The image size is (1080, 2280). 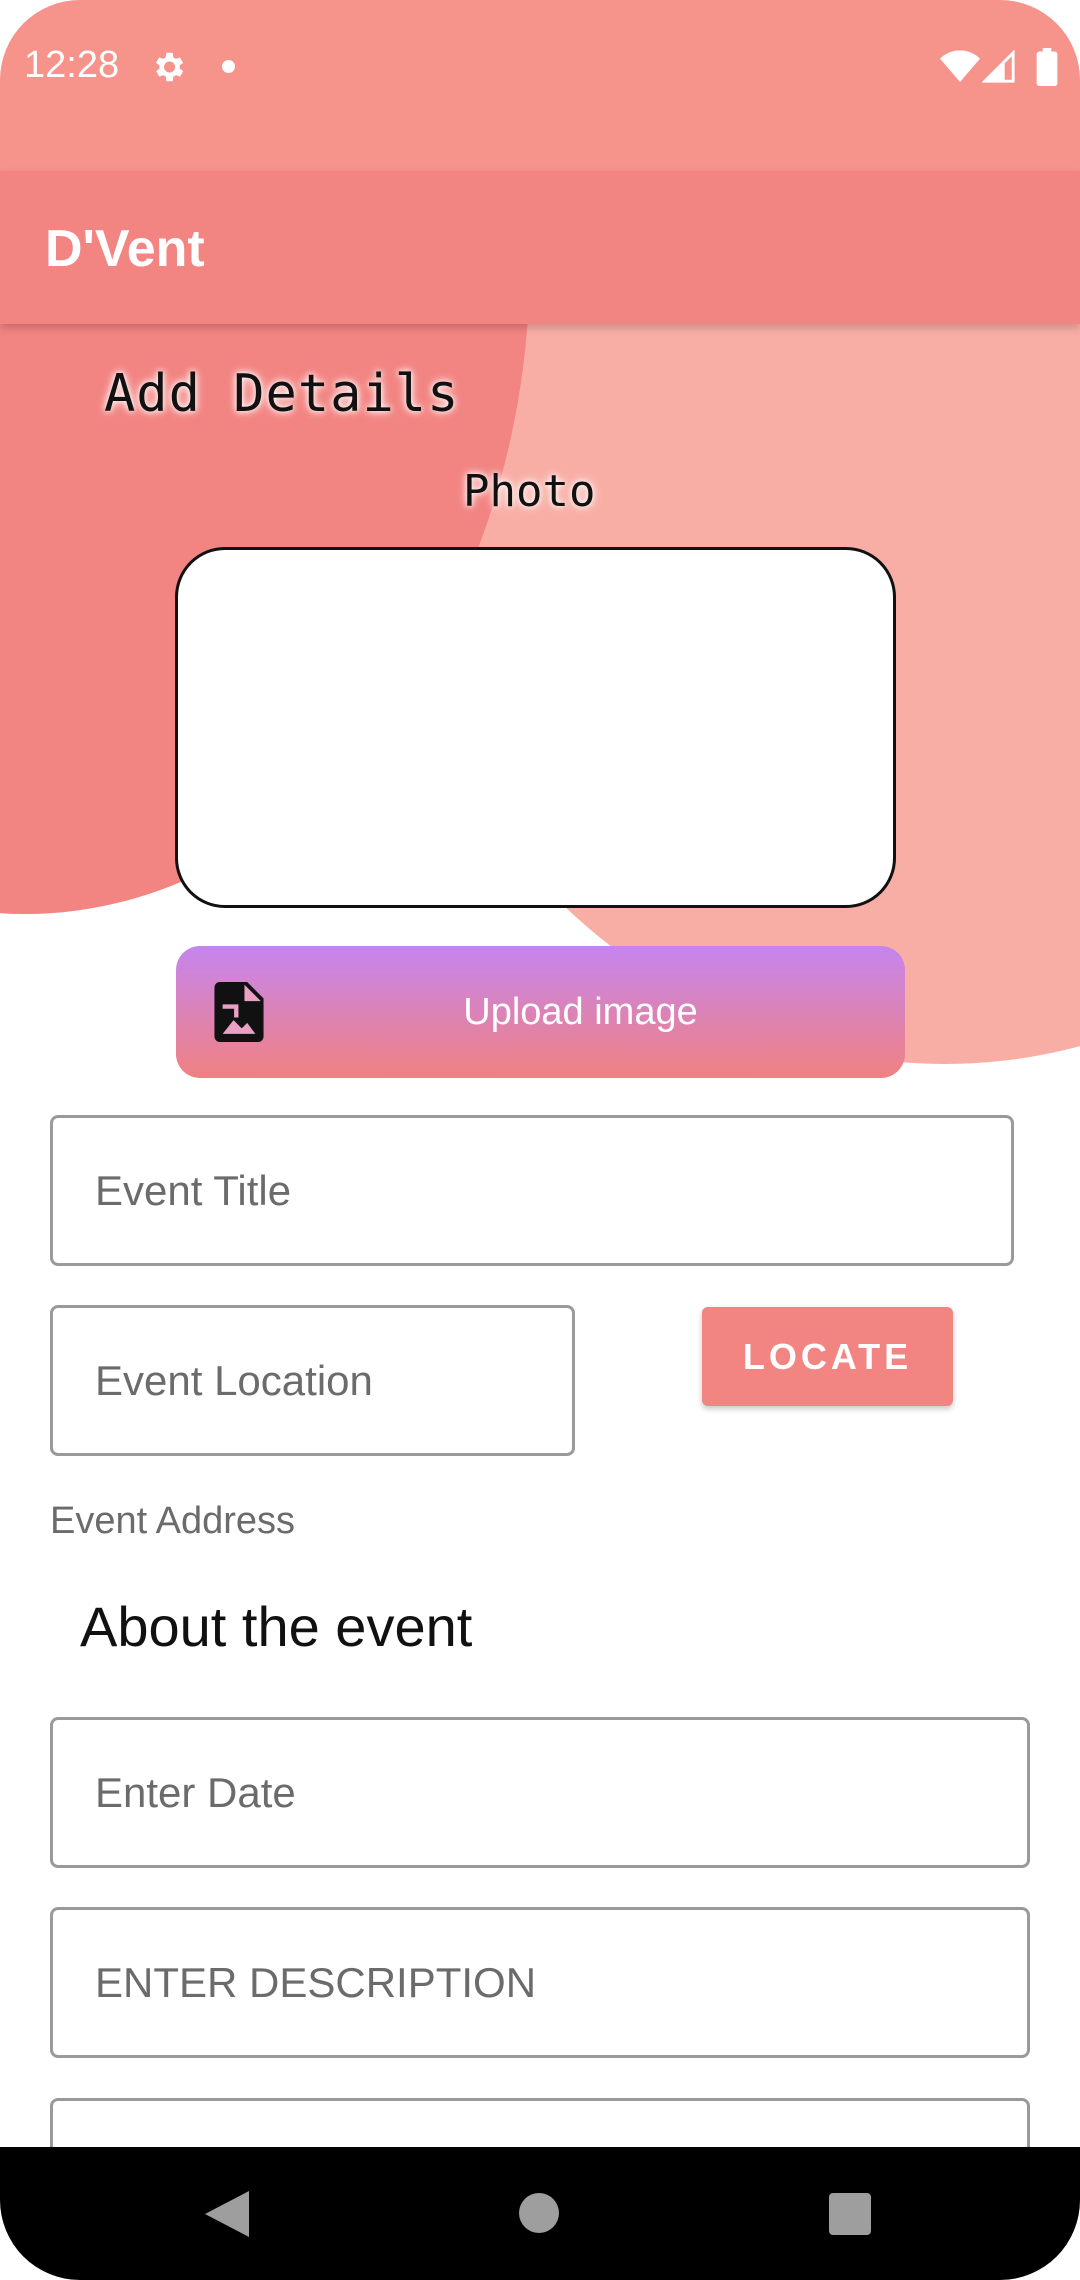 I want to click on locate-button: LOCATE, so click(x=827, y=1356).